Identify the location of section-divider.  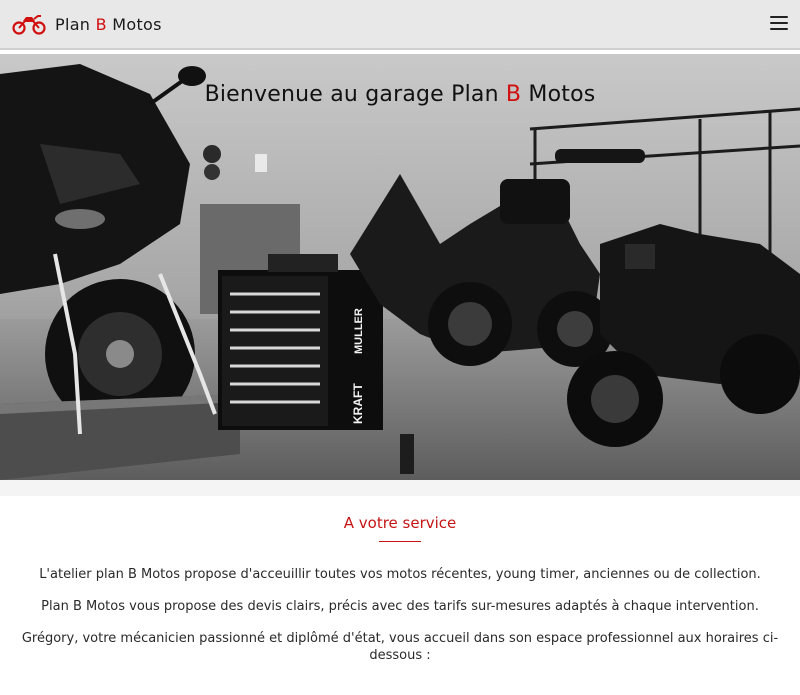
(400, 488).